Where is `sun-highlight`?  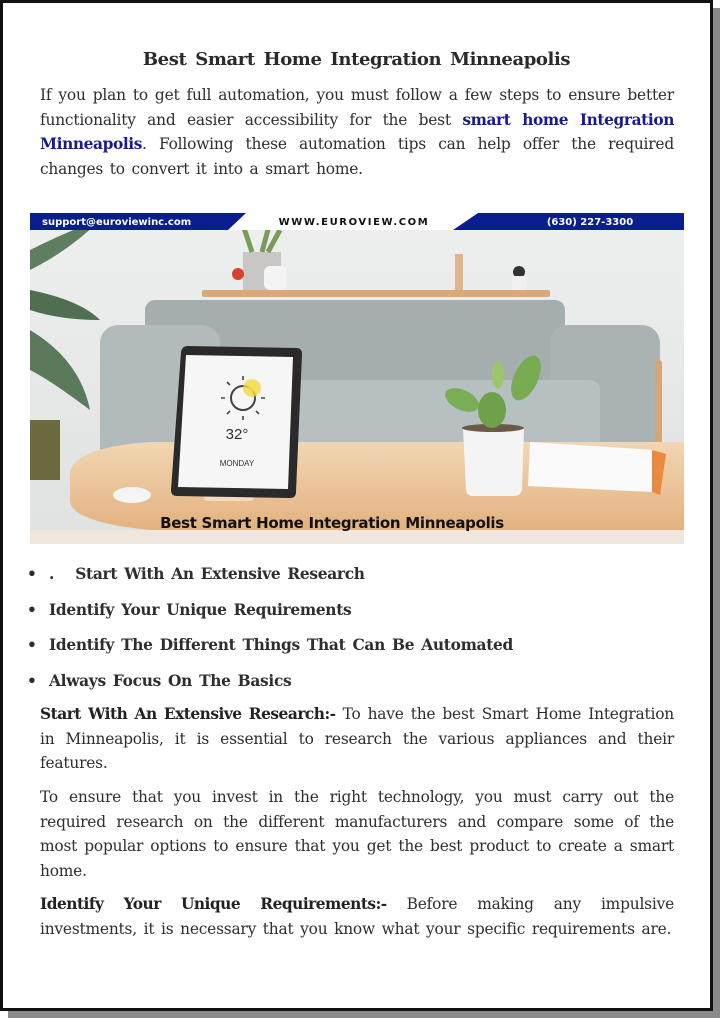
sun-highlight is located at coordinates (252, 388).